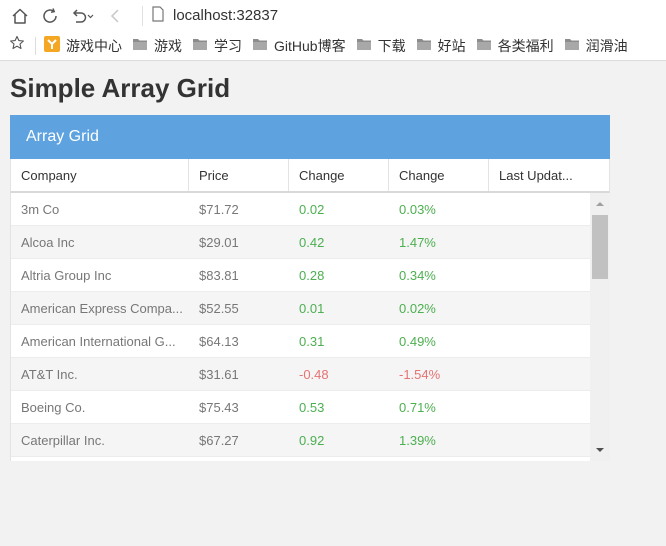 The height and width of the screenshot is (546, 666). Describe the element at coordinates (314, 374) in the screenshot. I see `cell-change: -0.48` at that location.